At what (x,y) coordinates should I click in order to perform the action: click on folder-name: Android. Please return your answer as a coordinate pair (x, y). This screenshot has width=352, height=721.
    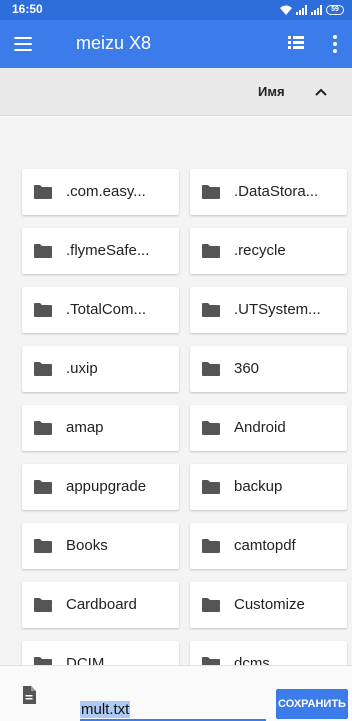
    Looking at the image, I should click on (260, 427).